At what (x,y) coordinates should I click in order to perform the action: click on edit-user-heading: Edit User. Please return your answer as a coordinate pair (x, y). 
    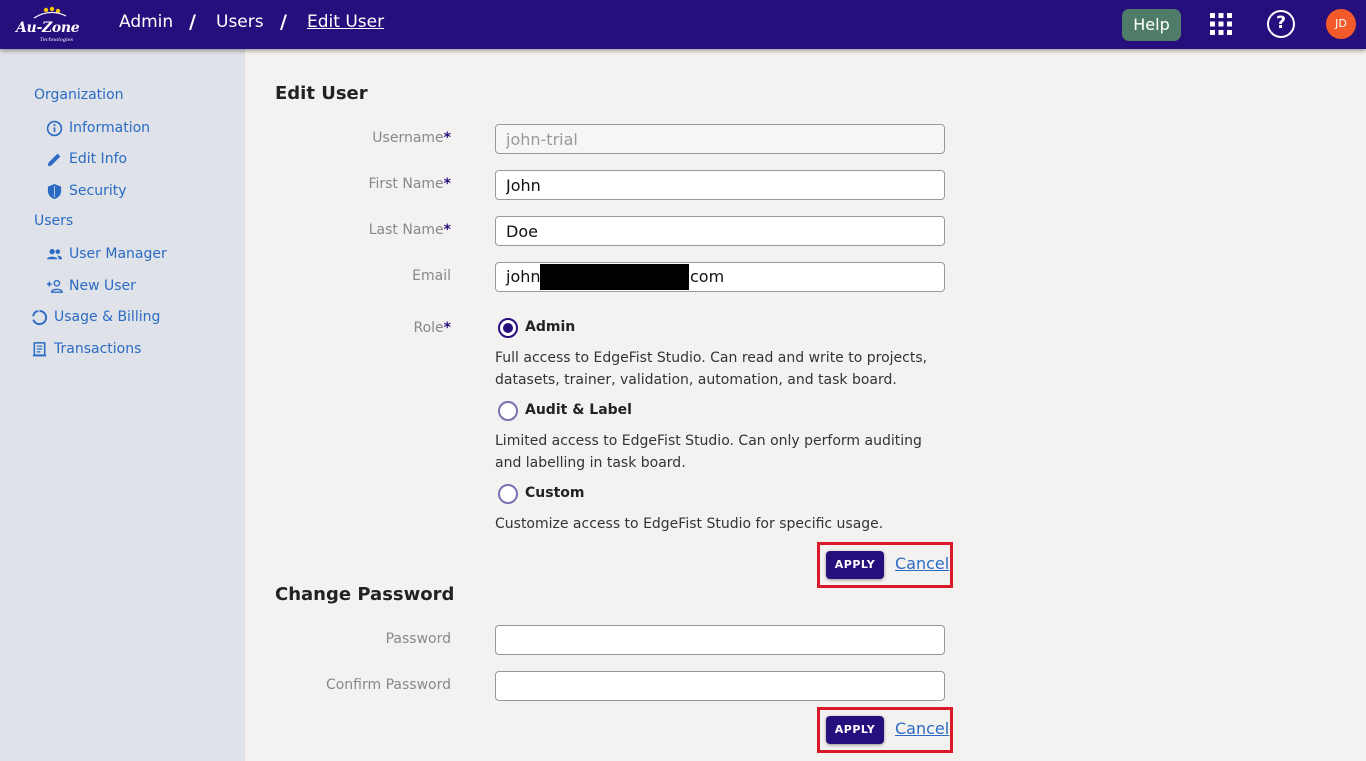
    Looking at the image, I should click on (321, 93).